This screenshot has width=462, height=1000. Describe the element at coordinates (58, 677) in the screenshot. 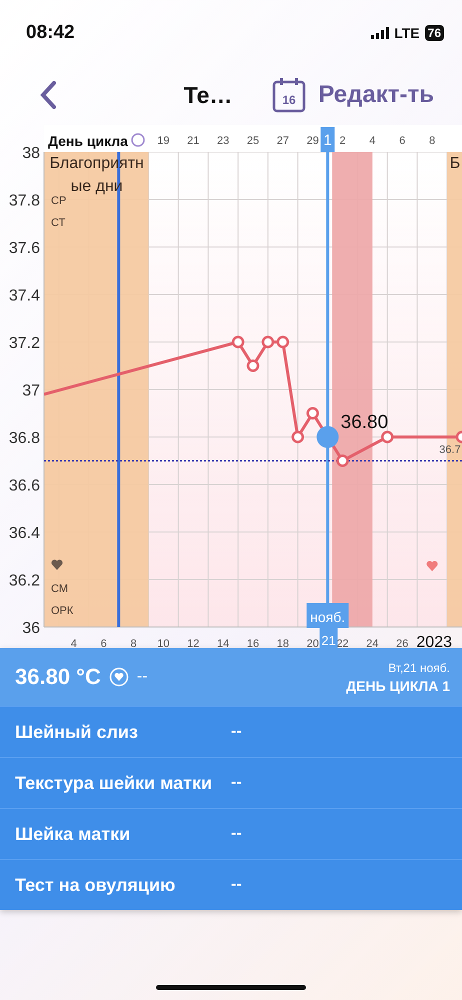

I see `temperature-value: 36.80 °C` at that location.